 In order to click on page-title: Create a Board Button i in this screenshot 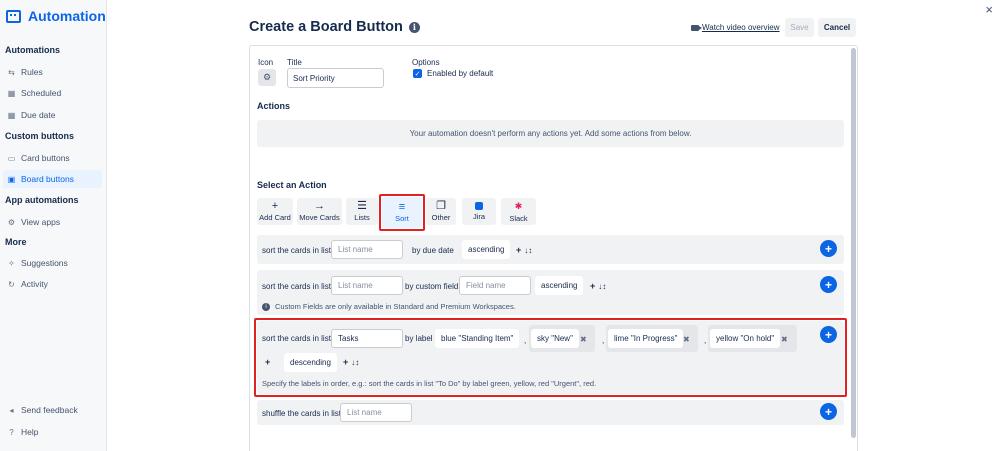, I will do `click(334, 27)`.